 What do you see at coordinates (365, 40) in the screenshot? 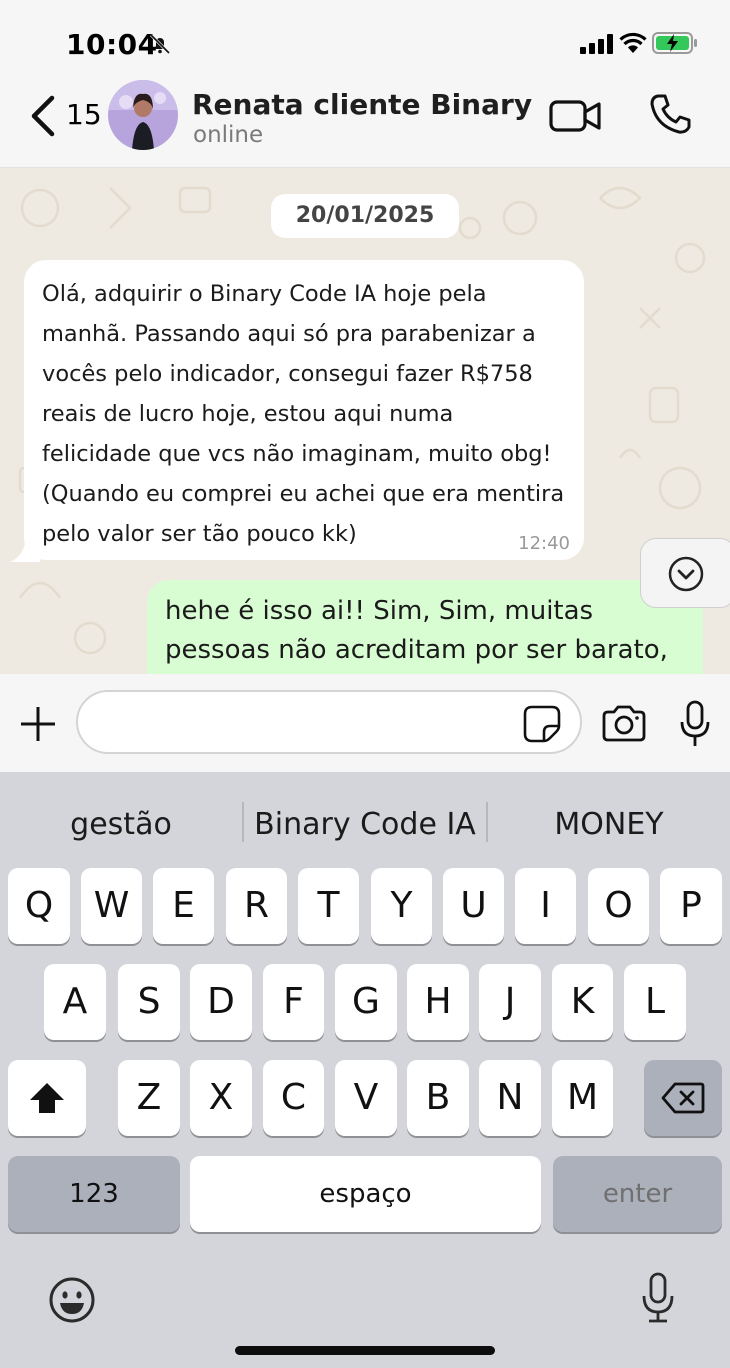
I see `status-bar: 10:04` at bounding box center [365, 40].